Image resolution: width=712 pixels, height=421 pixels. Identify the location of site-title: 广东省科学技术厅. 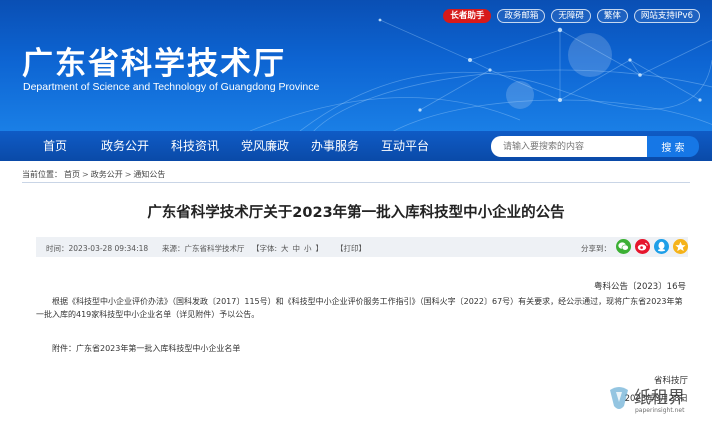
(154, 64).